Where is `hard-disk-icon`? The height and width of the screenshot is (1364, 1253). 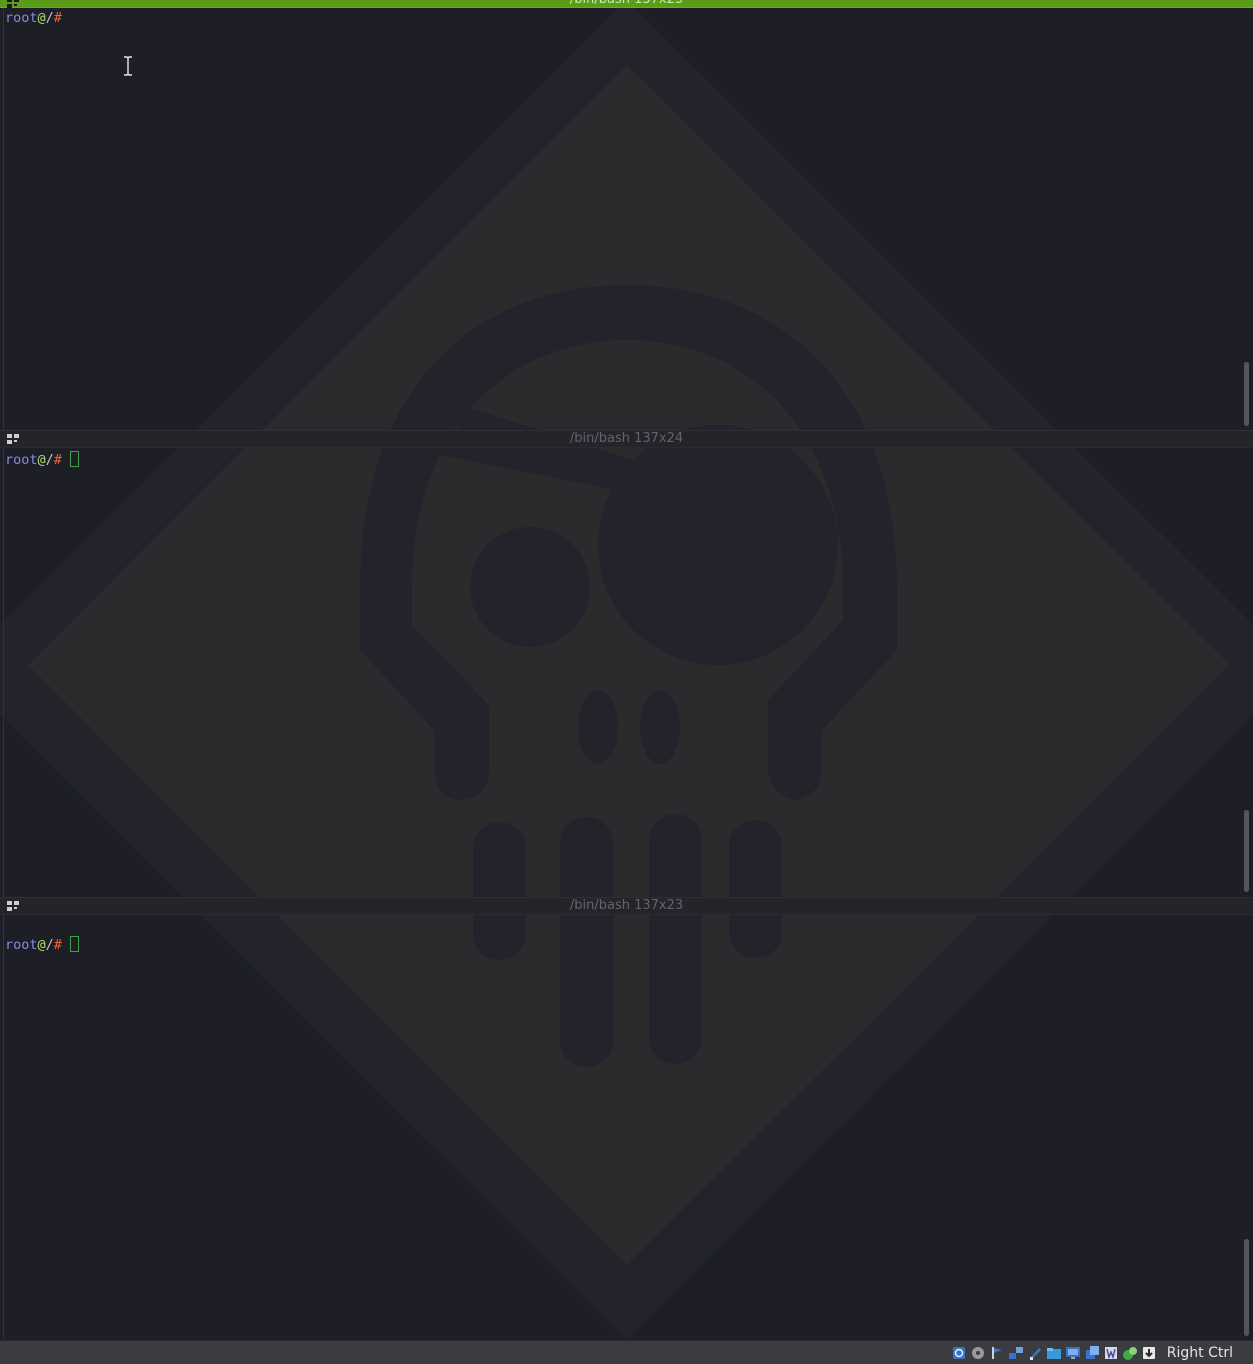
hard-disk-icon is located at coordinates (959, 1353).